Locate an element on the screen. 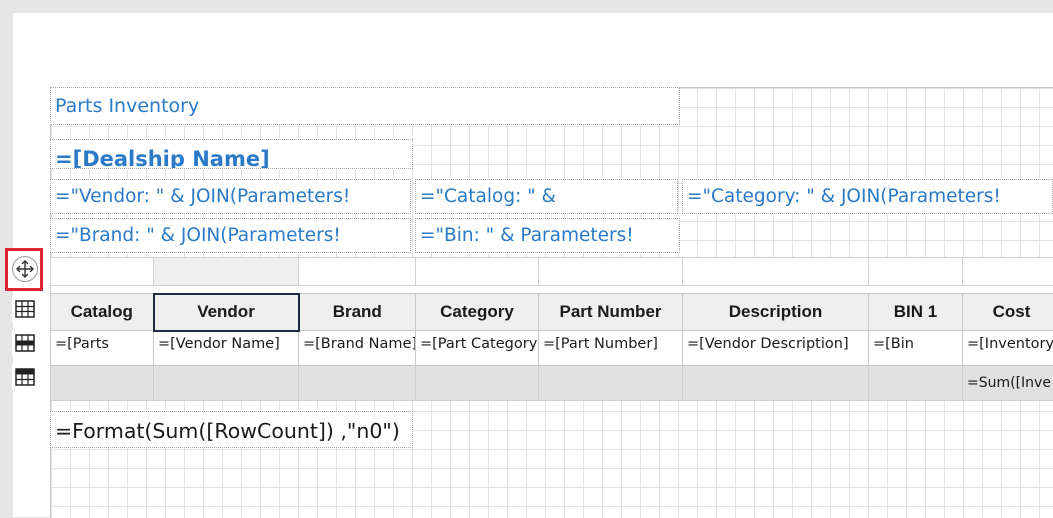  table-select-toolbar is located at coordinates (26, 348).